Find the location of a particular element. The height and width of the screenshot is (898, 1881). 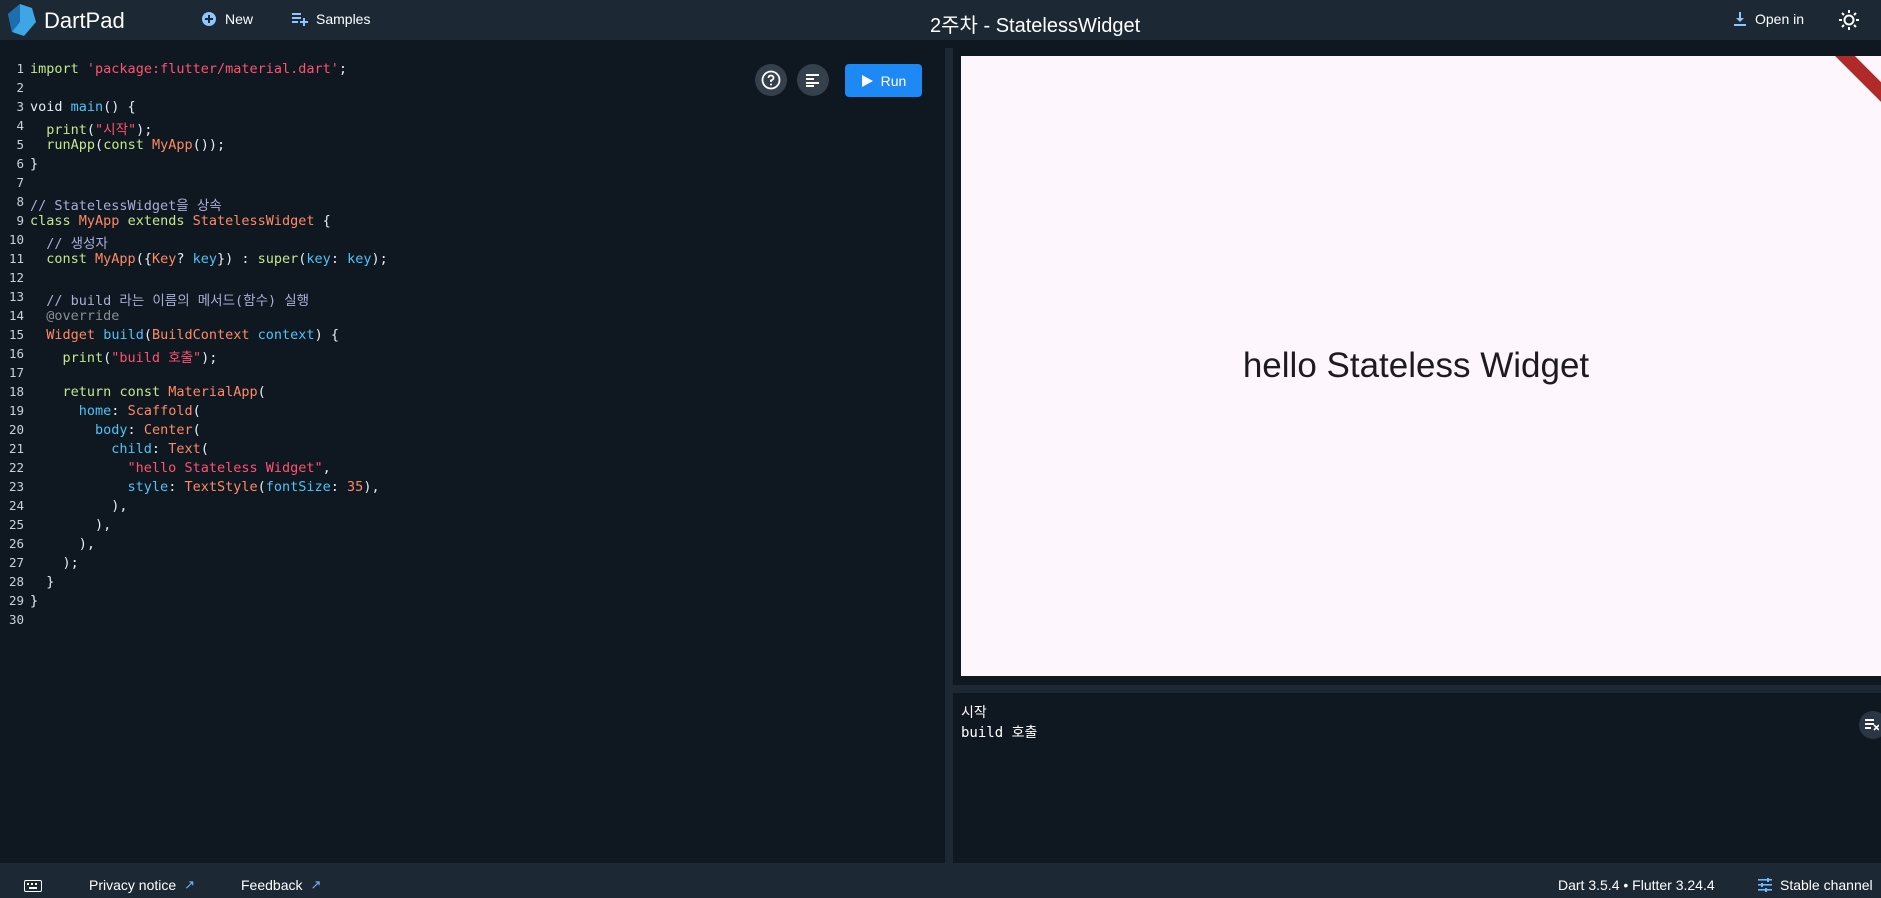

console-line: 시작 is located at coordinates (974, 713).